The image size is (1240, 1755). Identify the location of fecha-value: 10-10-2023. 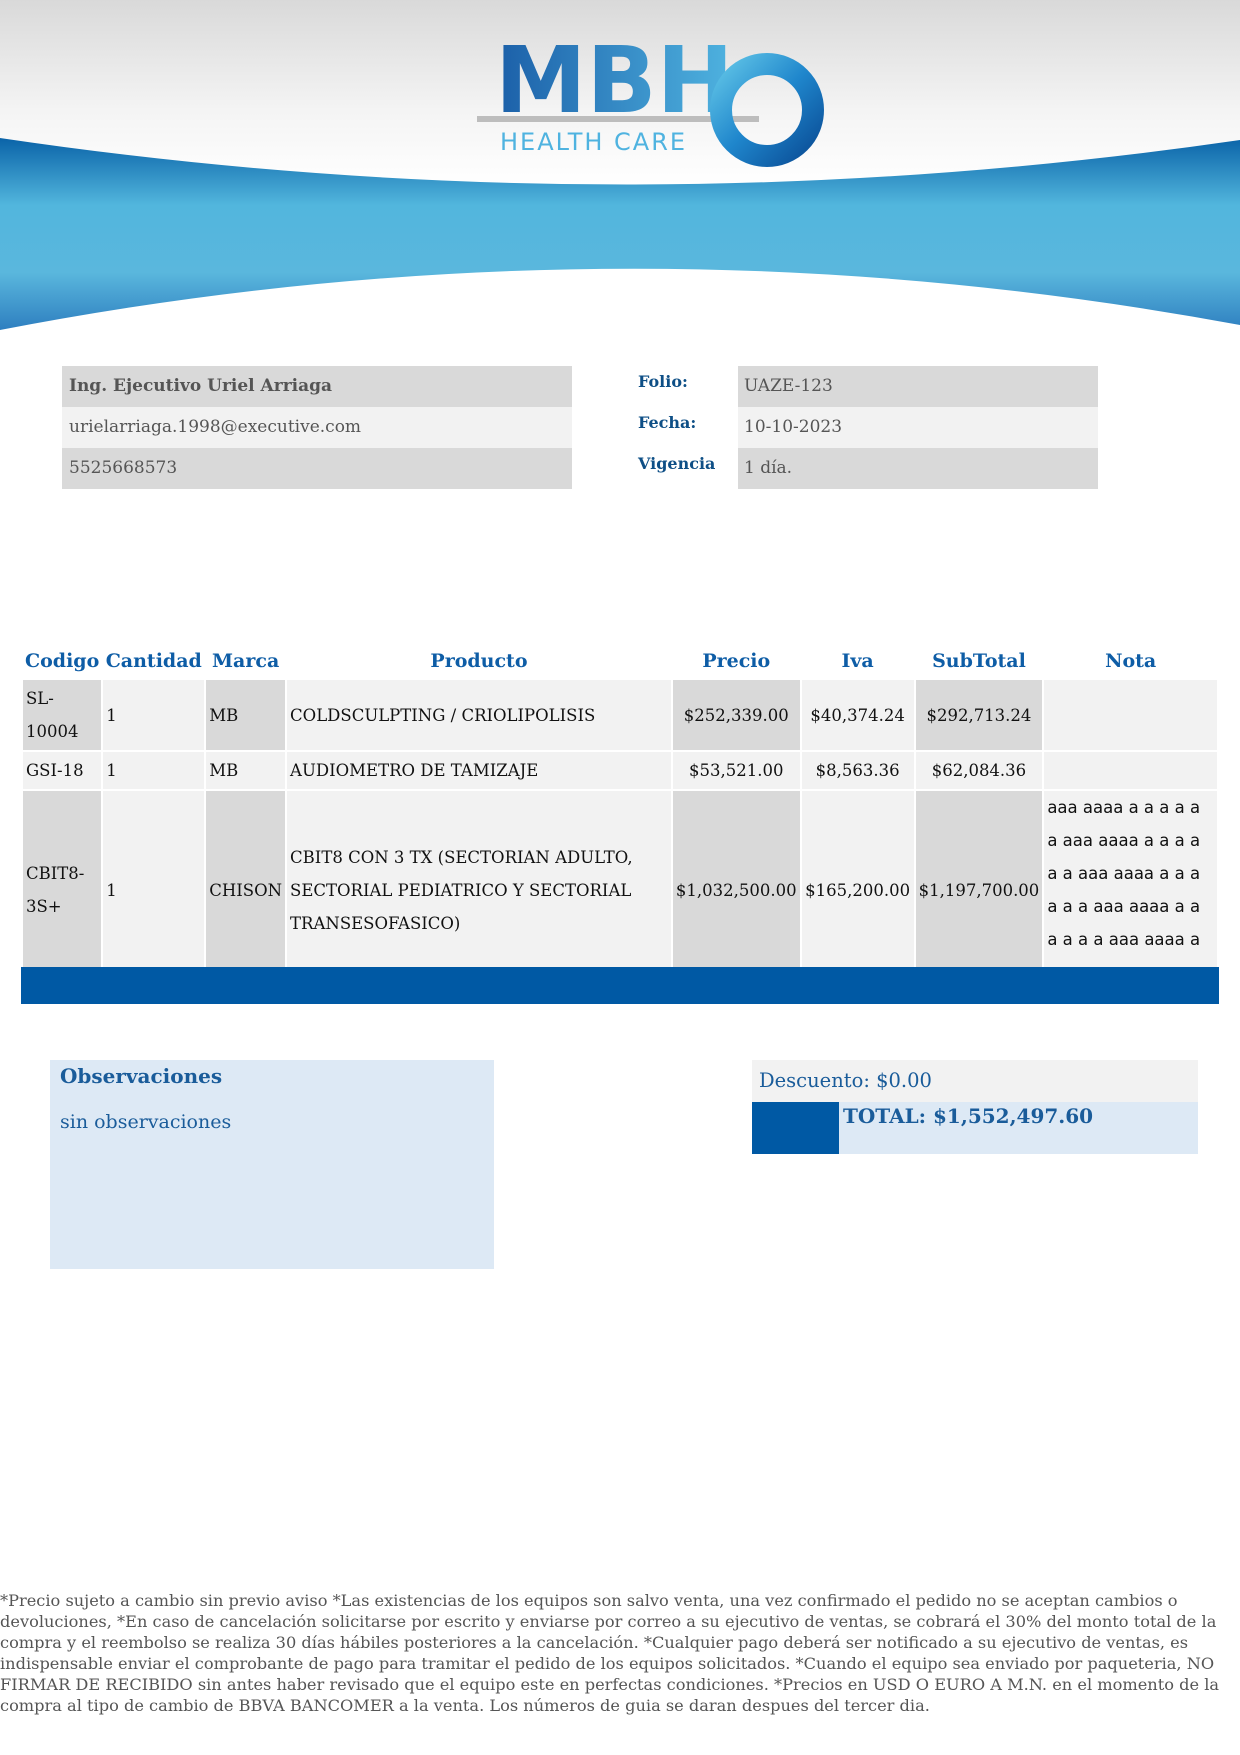
(918, 427).